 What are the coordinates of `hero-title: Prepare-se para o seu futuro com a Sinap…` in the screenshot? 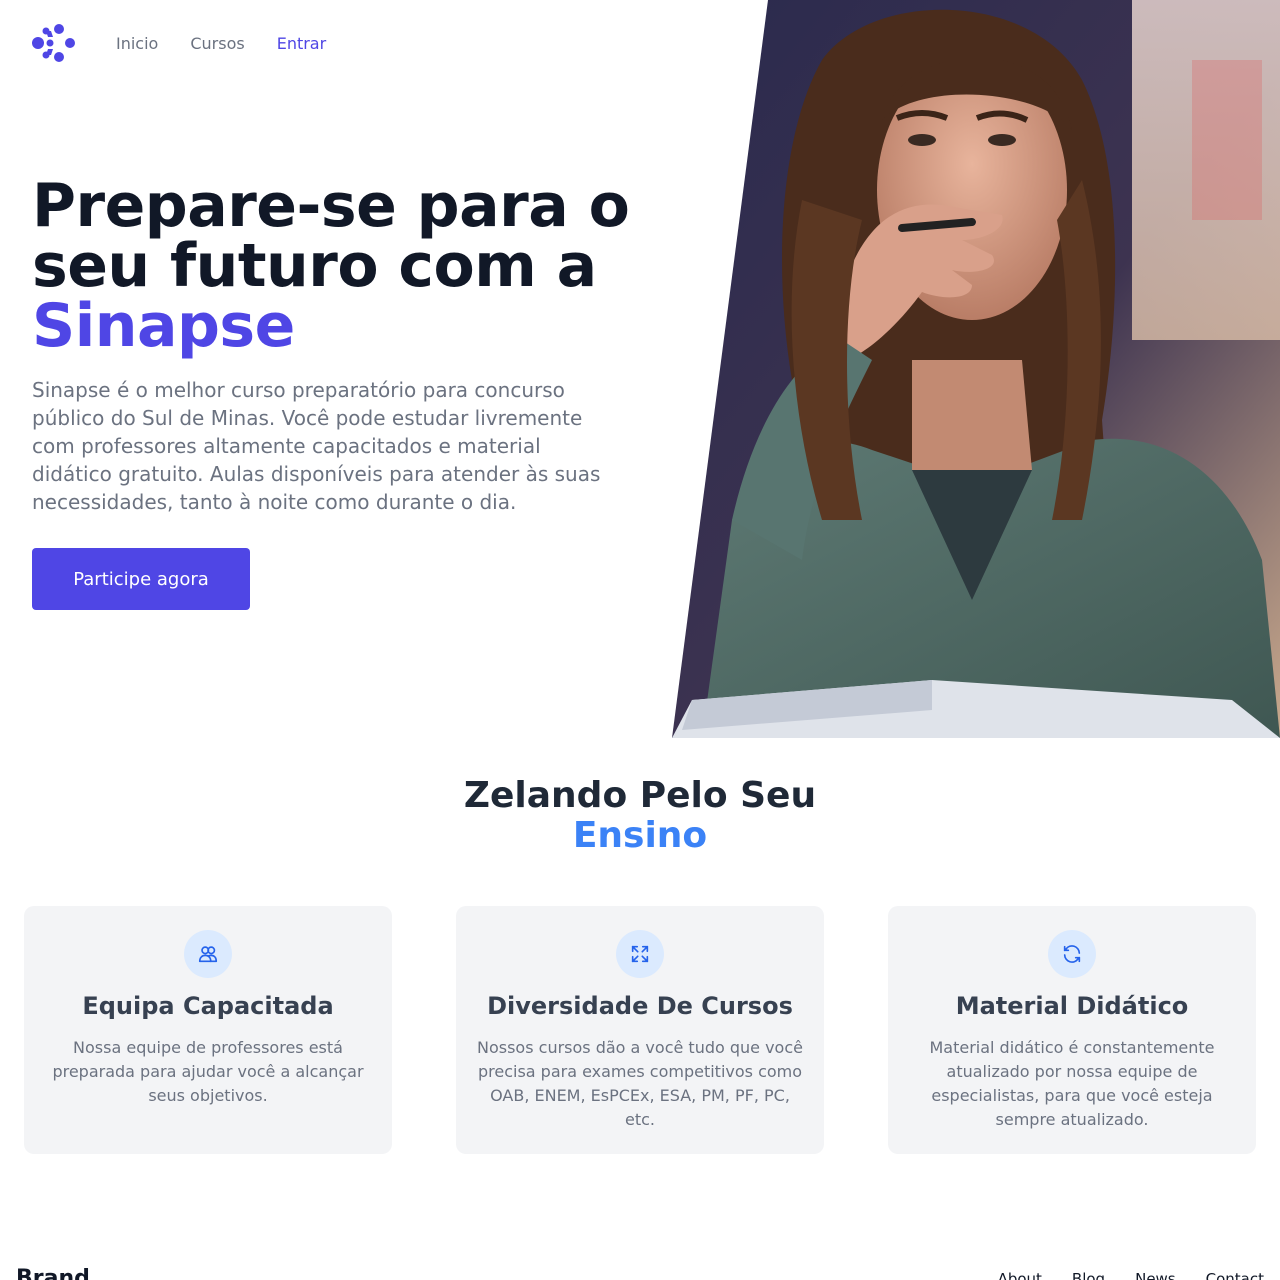 It's located at (352, 266).